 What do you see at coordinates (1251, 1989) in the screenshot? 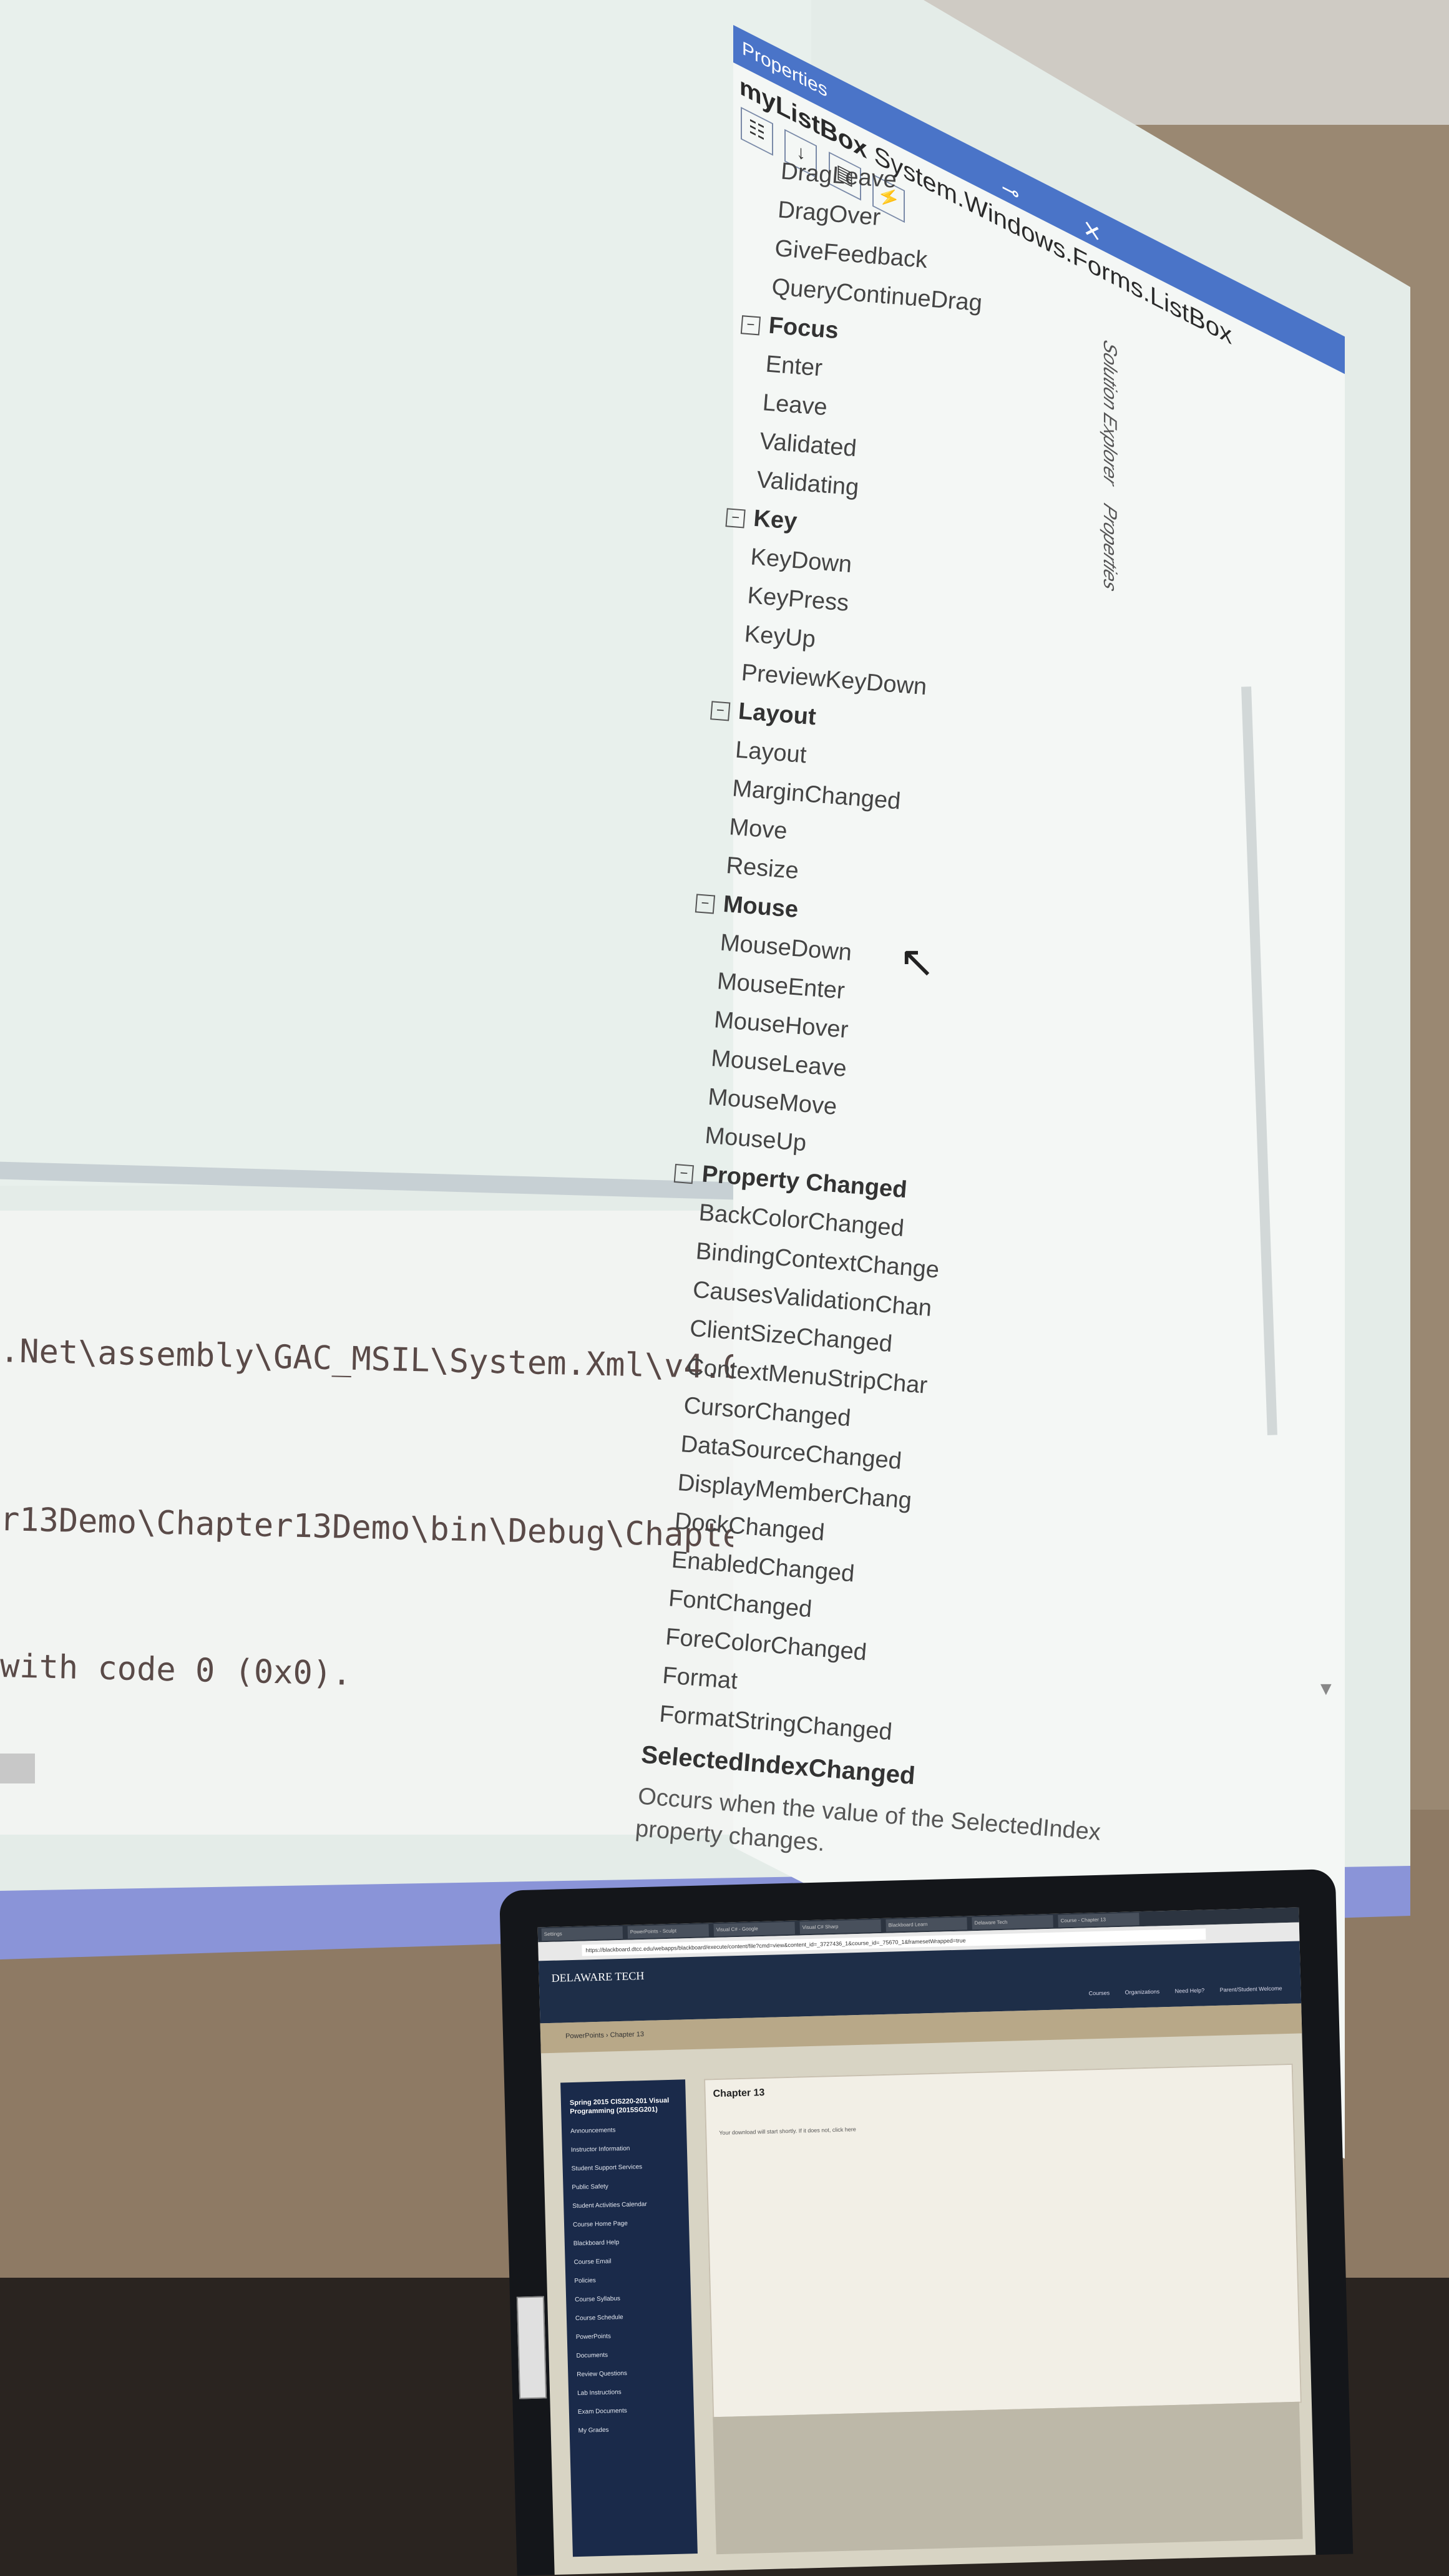
I see `nav-welcome: Parent/Student Welcome` at bounding box center [1251, 1989].